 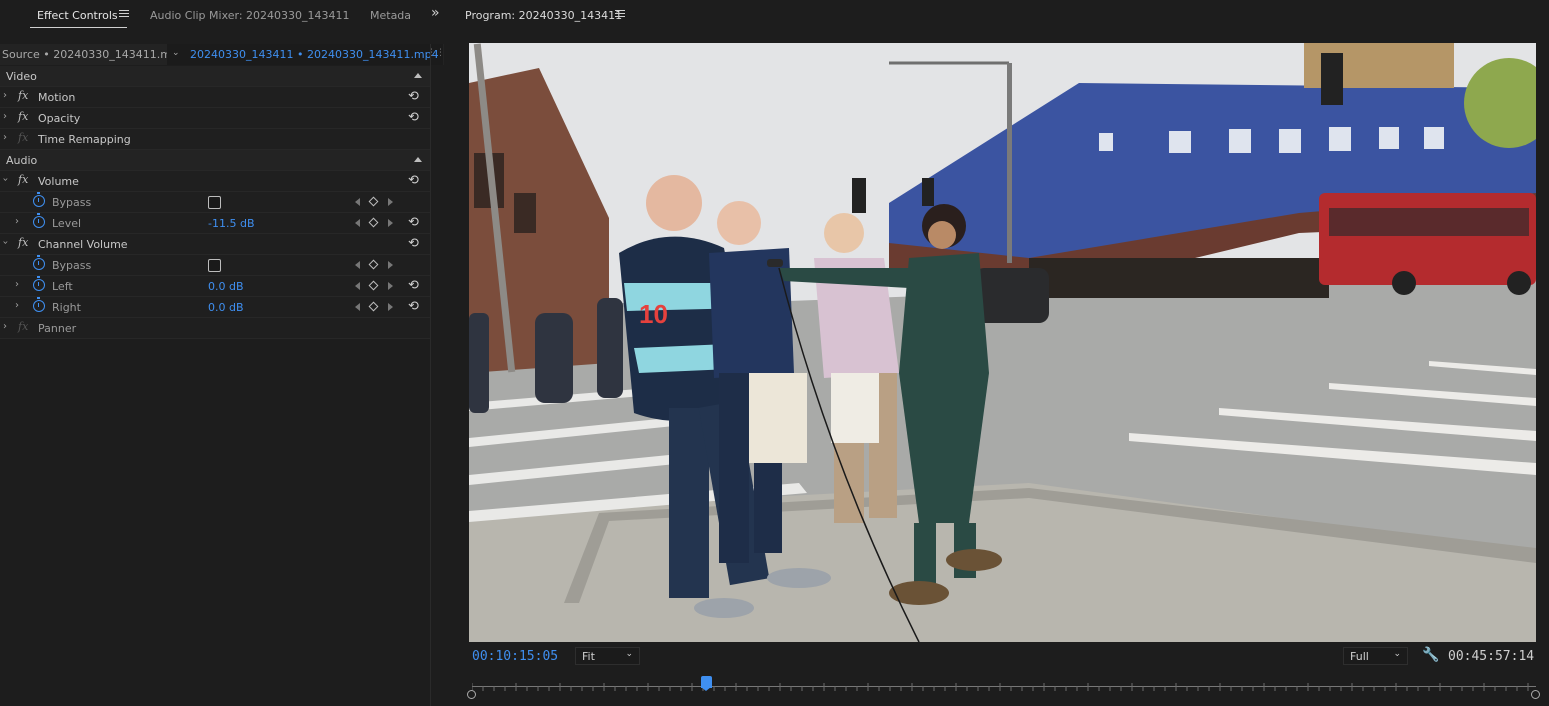 What do you see at coordinates (706, 683) in the screenshot?
I see `playhead` at bounding box center [706, 683].